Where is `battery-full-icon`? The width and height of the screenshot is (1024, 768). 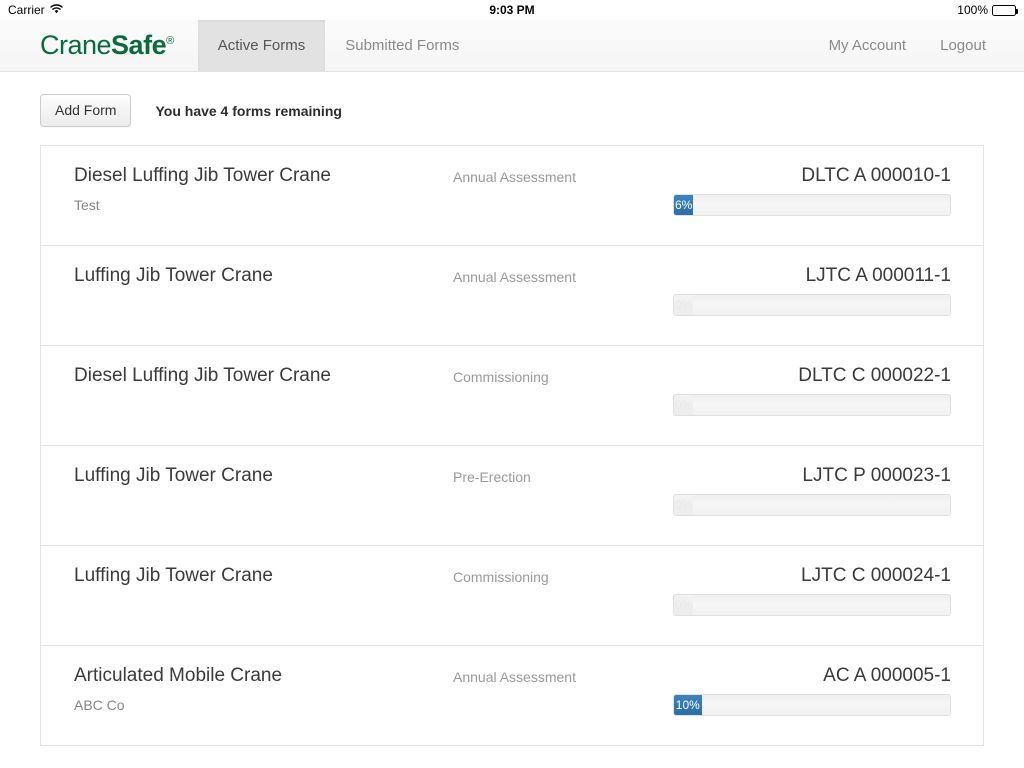
battery-full-icon is located at coordinates (1005, 10).